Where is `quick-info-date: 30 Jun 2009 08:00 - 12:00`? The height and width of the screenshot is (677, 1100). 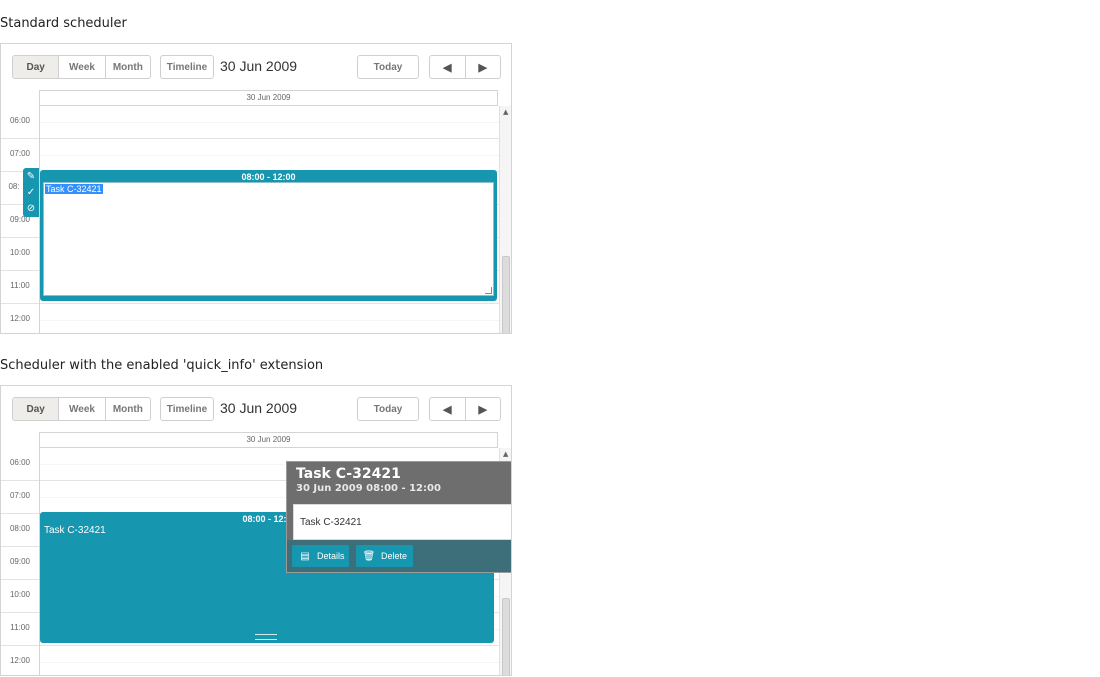
quick-info-date: 30 Jun 2009 08:00 - 12:00 is located at coordinates (368, 488).